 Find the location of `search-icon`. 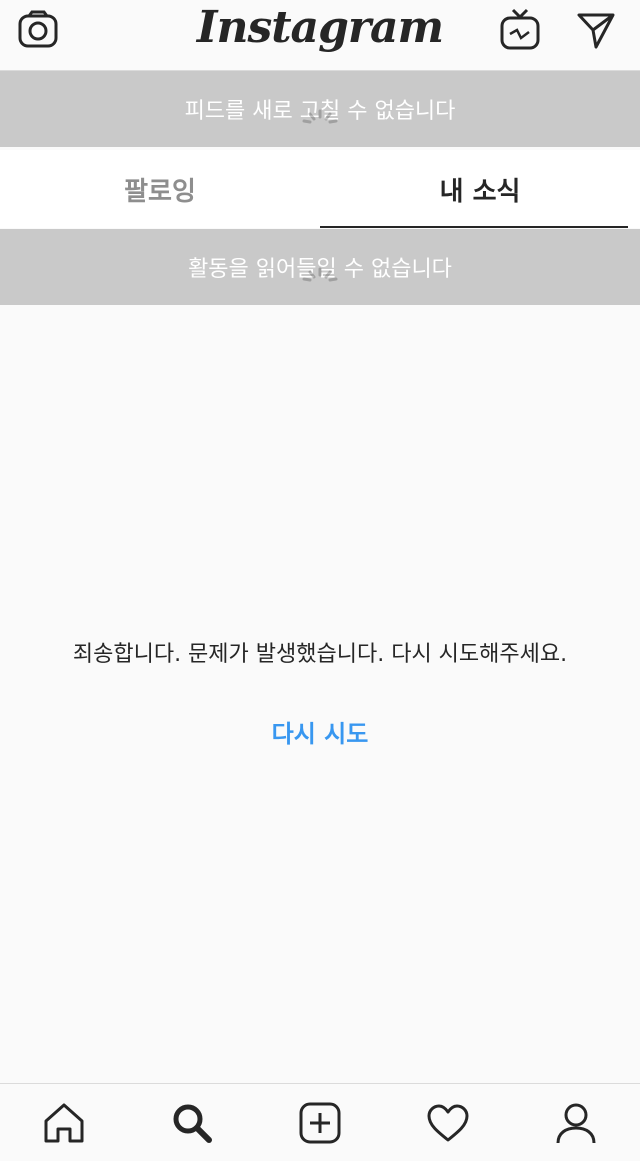

search-icon is located at coordinates (192, 1123).